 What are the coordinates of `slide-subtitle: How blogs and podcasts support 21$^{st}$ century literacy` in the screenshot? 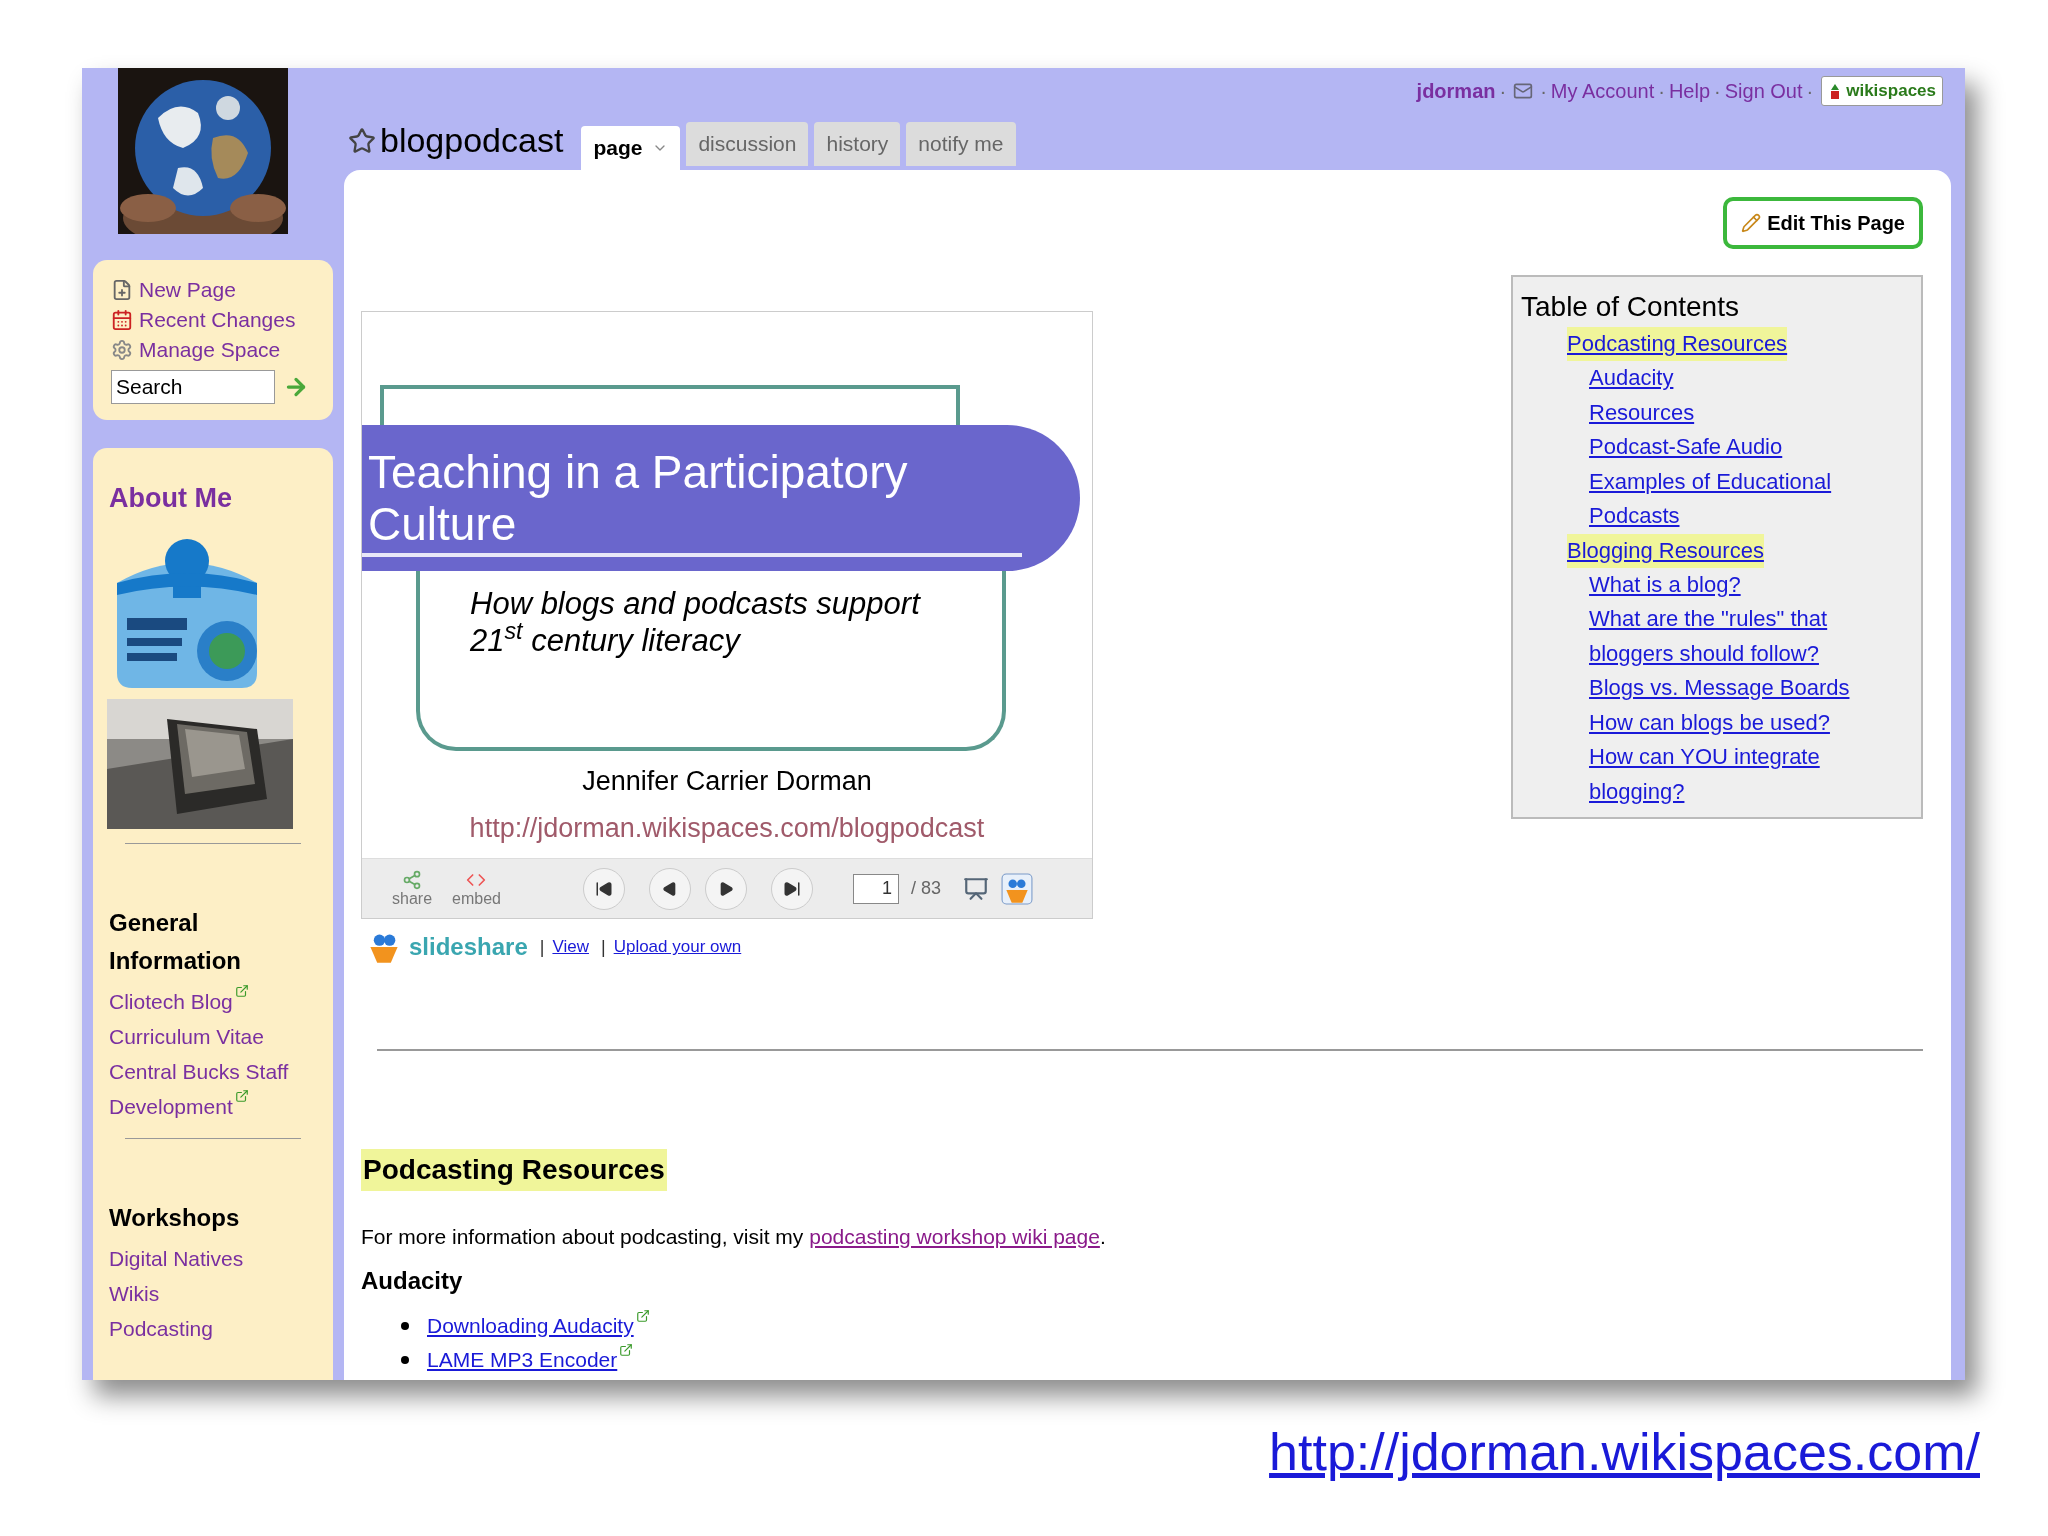 It's located at (696, 622).